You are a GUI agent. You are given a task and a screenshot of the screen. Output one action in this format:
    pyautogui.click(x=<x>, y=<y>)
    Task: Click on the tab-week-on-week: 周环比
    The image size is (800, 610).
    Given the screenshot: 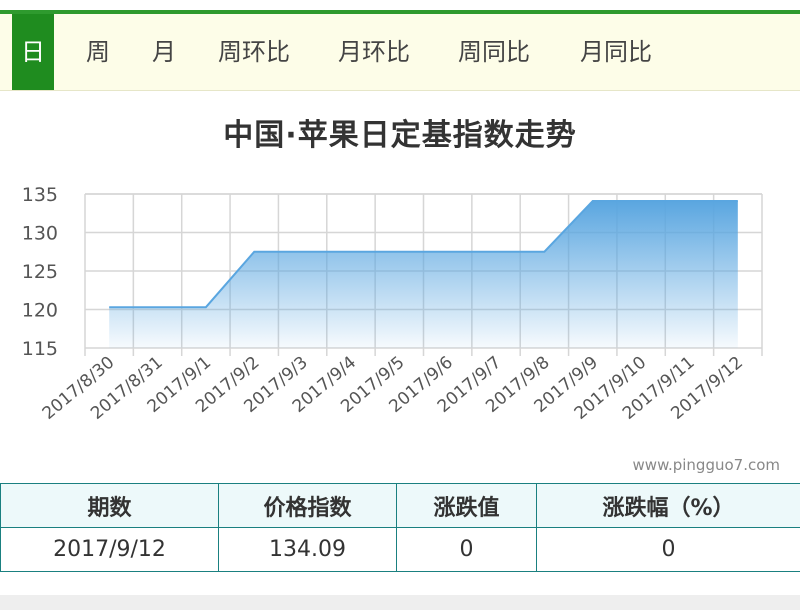 What is the action you would take?
    pyautogui.click(x=254, y=52)
    